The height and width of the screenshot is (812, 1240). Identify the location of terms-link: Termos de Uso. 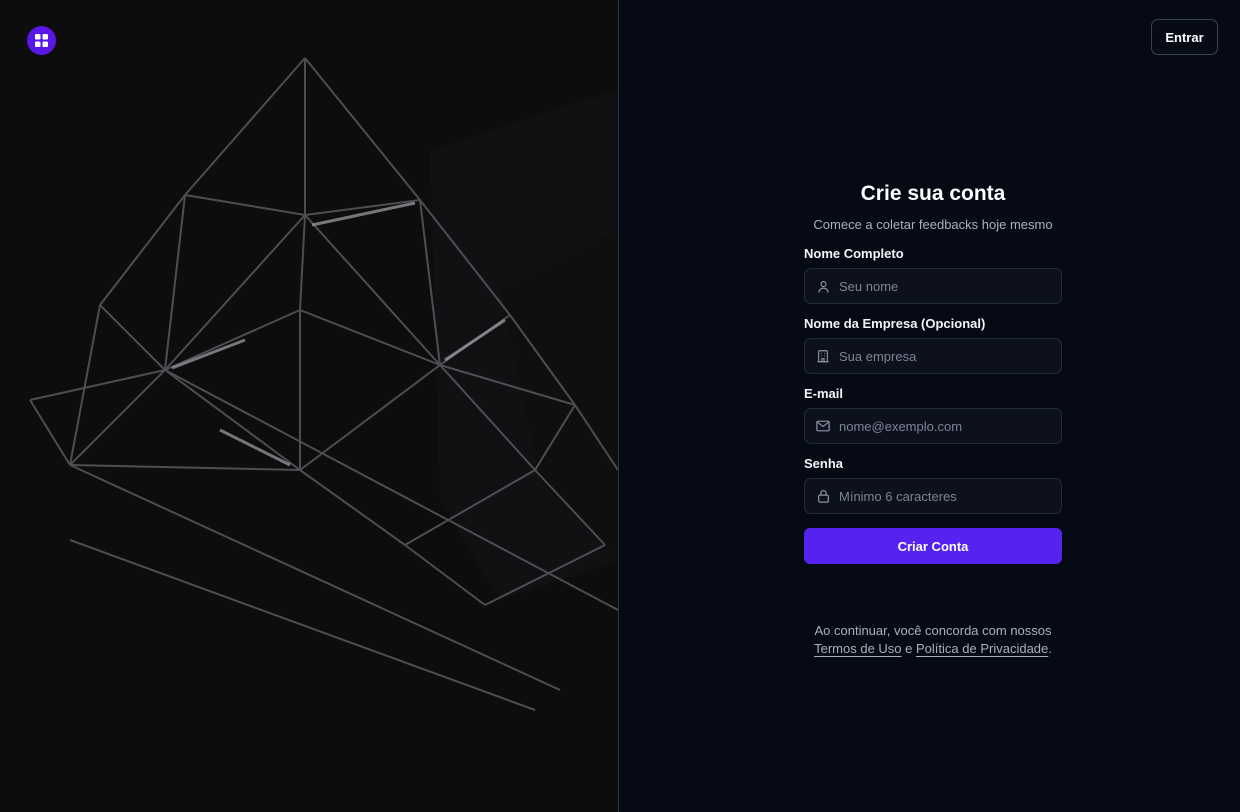
(857, 648).